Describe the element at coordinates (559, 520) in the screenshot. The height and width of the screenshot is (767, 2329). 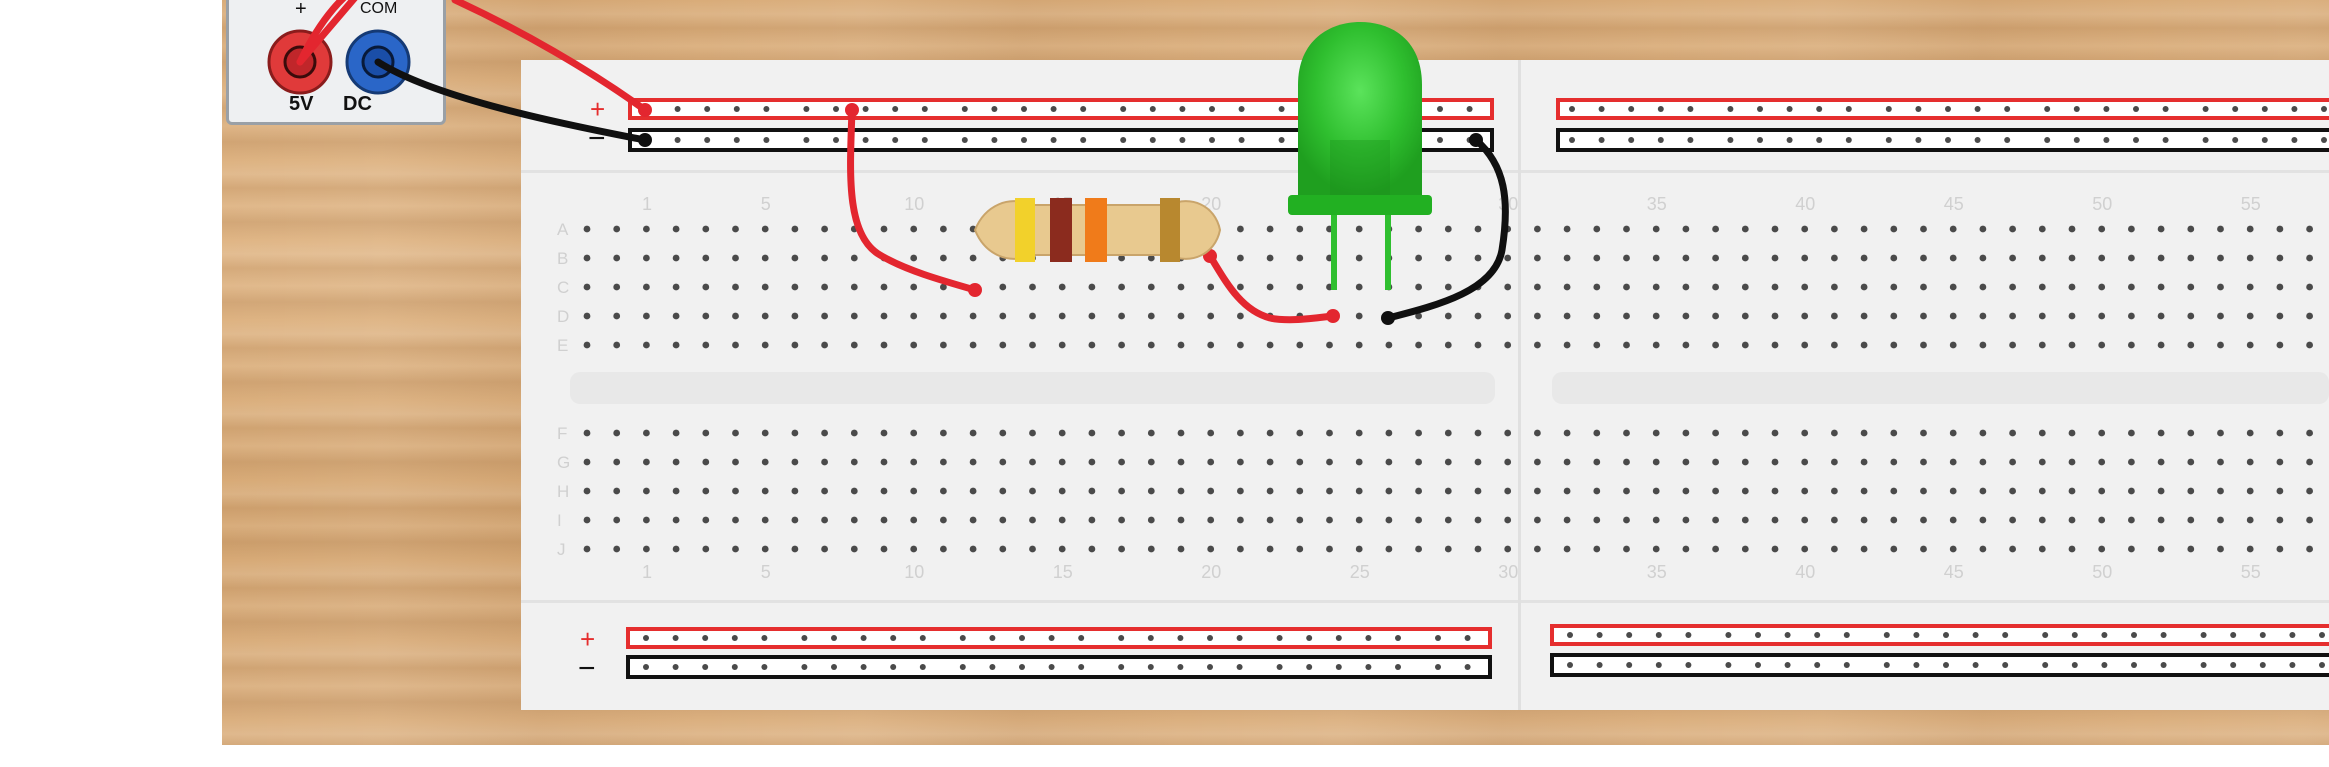
I see `row-letter: I` at that location.